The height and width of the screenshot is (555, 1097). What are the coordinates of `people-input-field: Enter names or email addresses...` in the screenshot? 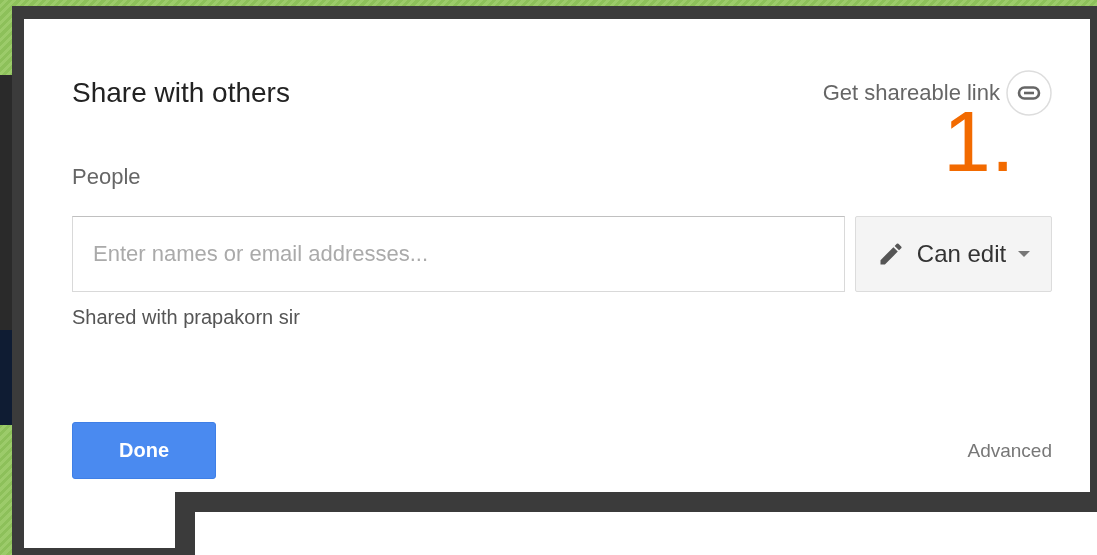 It's located at (458, 254).